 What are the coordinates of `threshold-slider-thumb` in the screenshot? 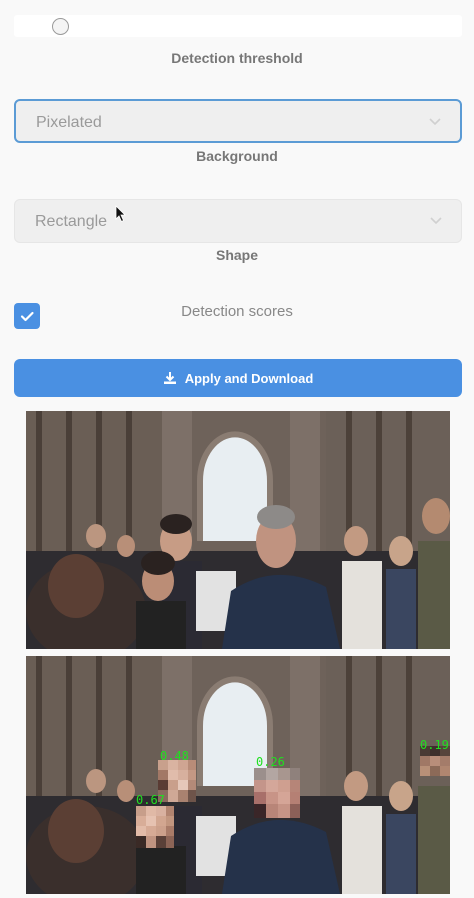 It's located at (60, 26).